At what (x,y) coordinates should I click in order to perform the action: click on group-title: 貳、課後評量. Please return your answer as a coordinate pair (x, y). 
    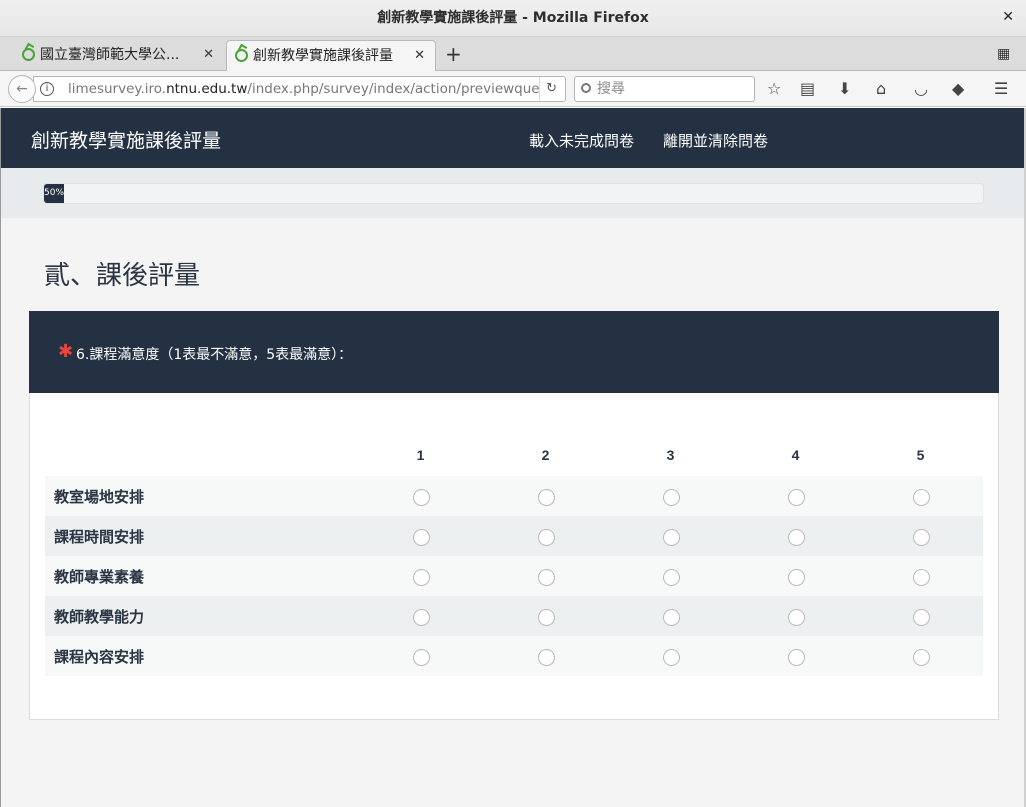
    Looking at the image, I should click on (122, 276).